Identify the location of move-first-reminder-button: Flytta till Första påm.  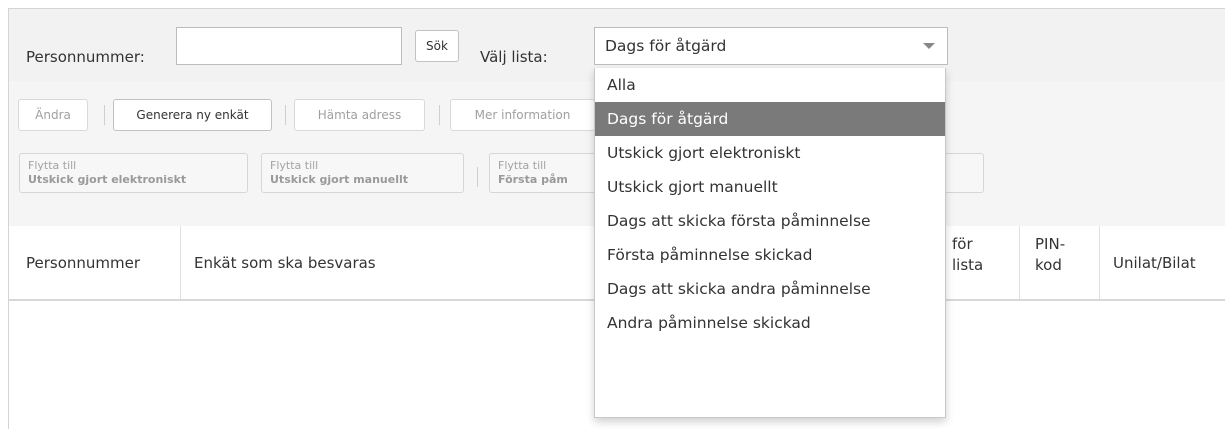
(546, 173).